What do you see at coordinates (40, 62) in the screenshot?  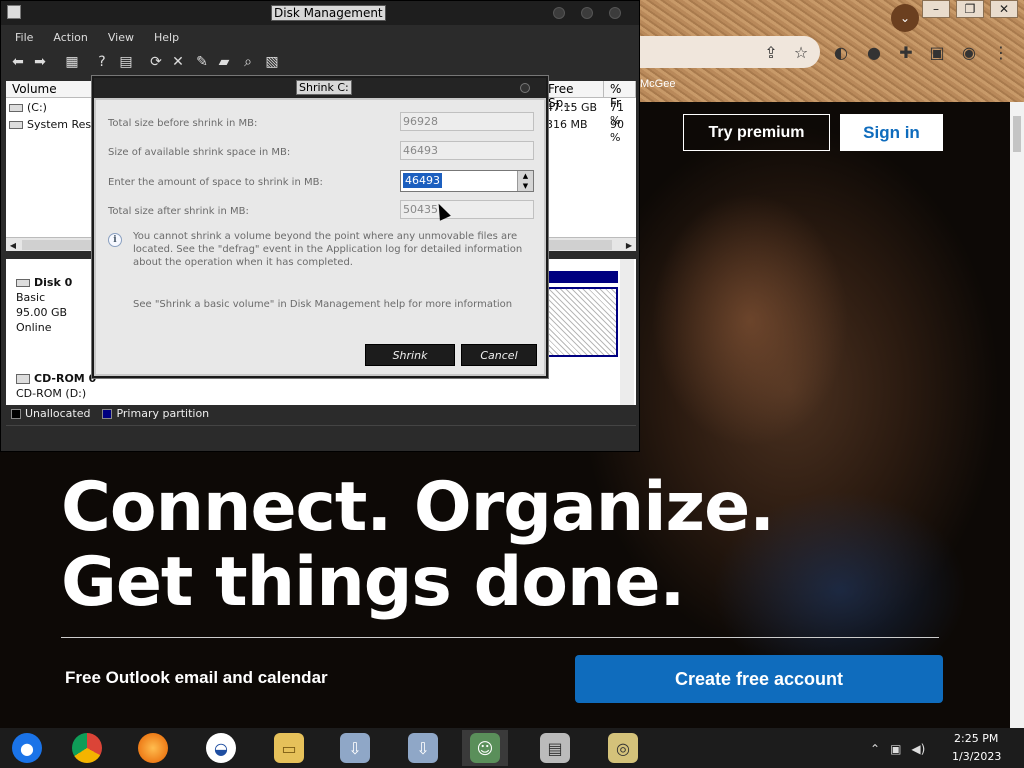 I see `forward-icon: ➡` at bounding box center [40, 62].